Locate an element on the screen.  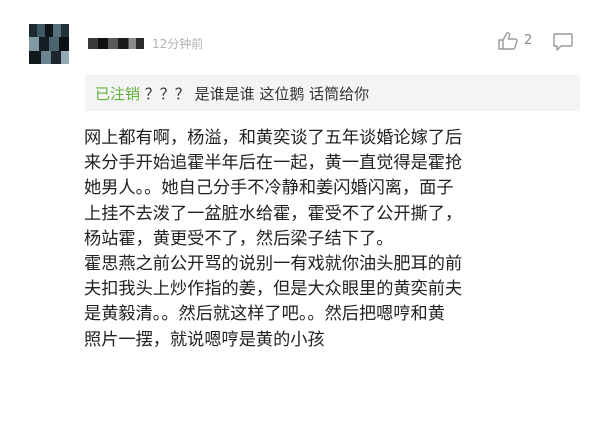
quoted-message: ？？？ 是谁是谁 这位鹅 话筒给你 is located at coordinates (257, 94).